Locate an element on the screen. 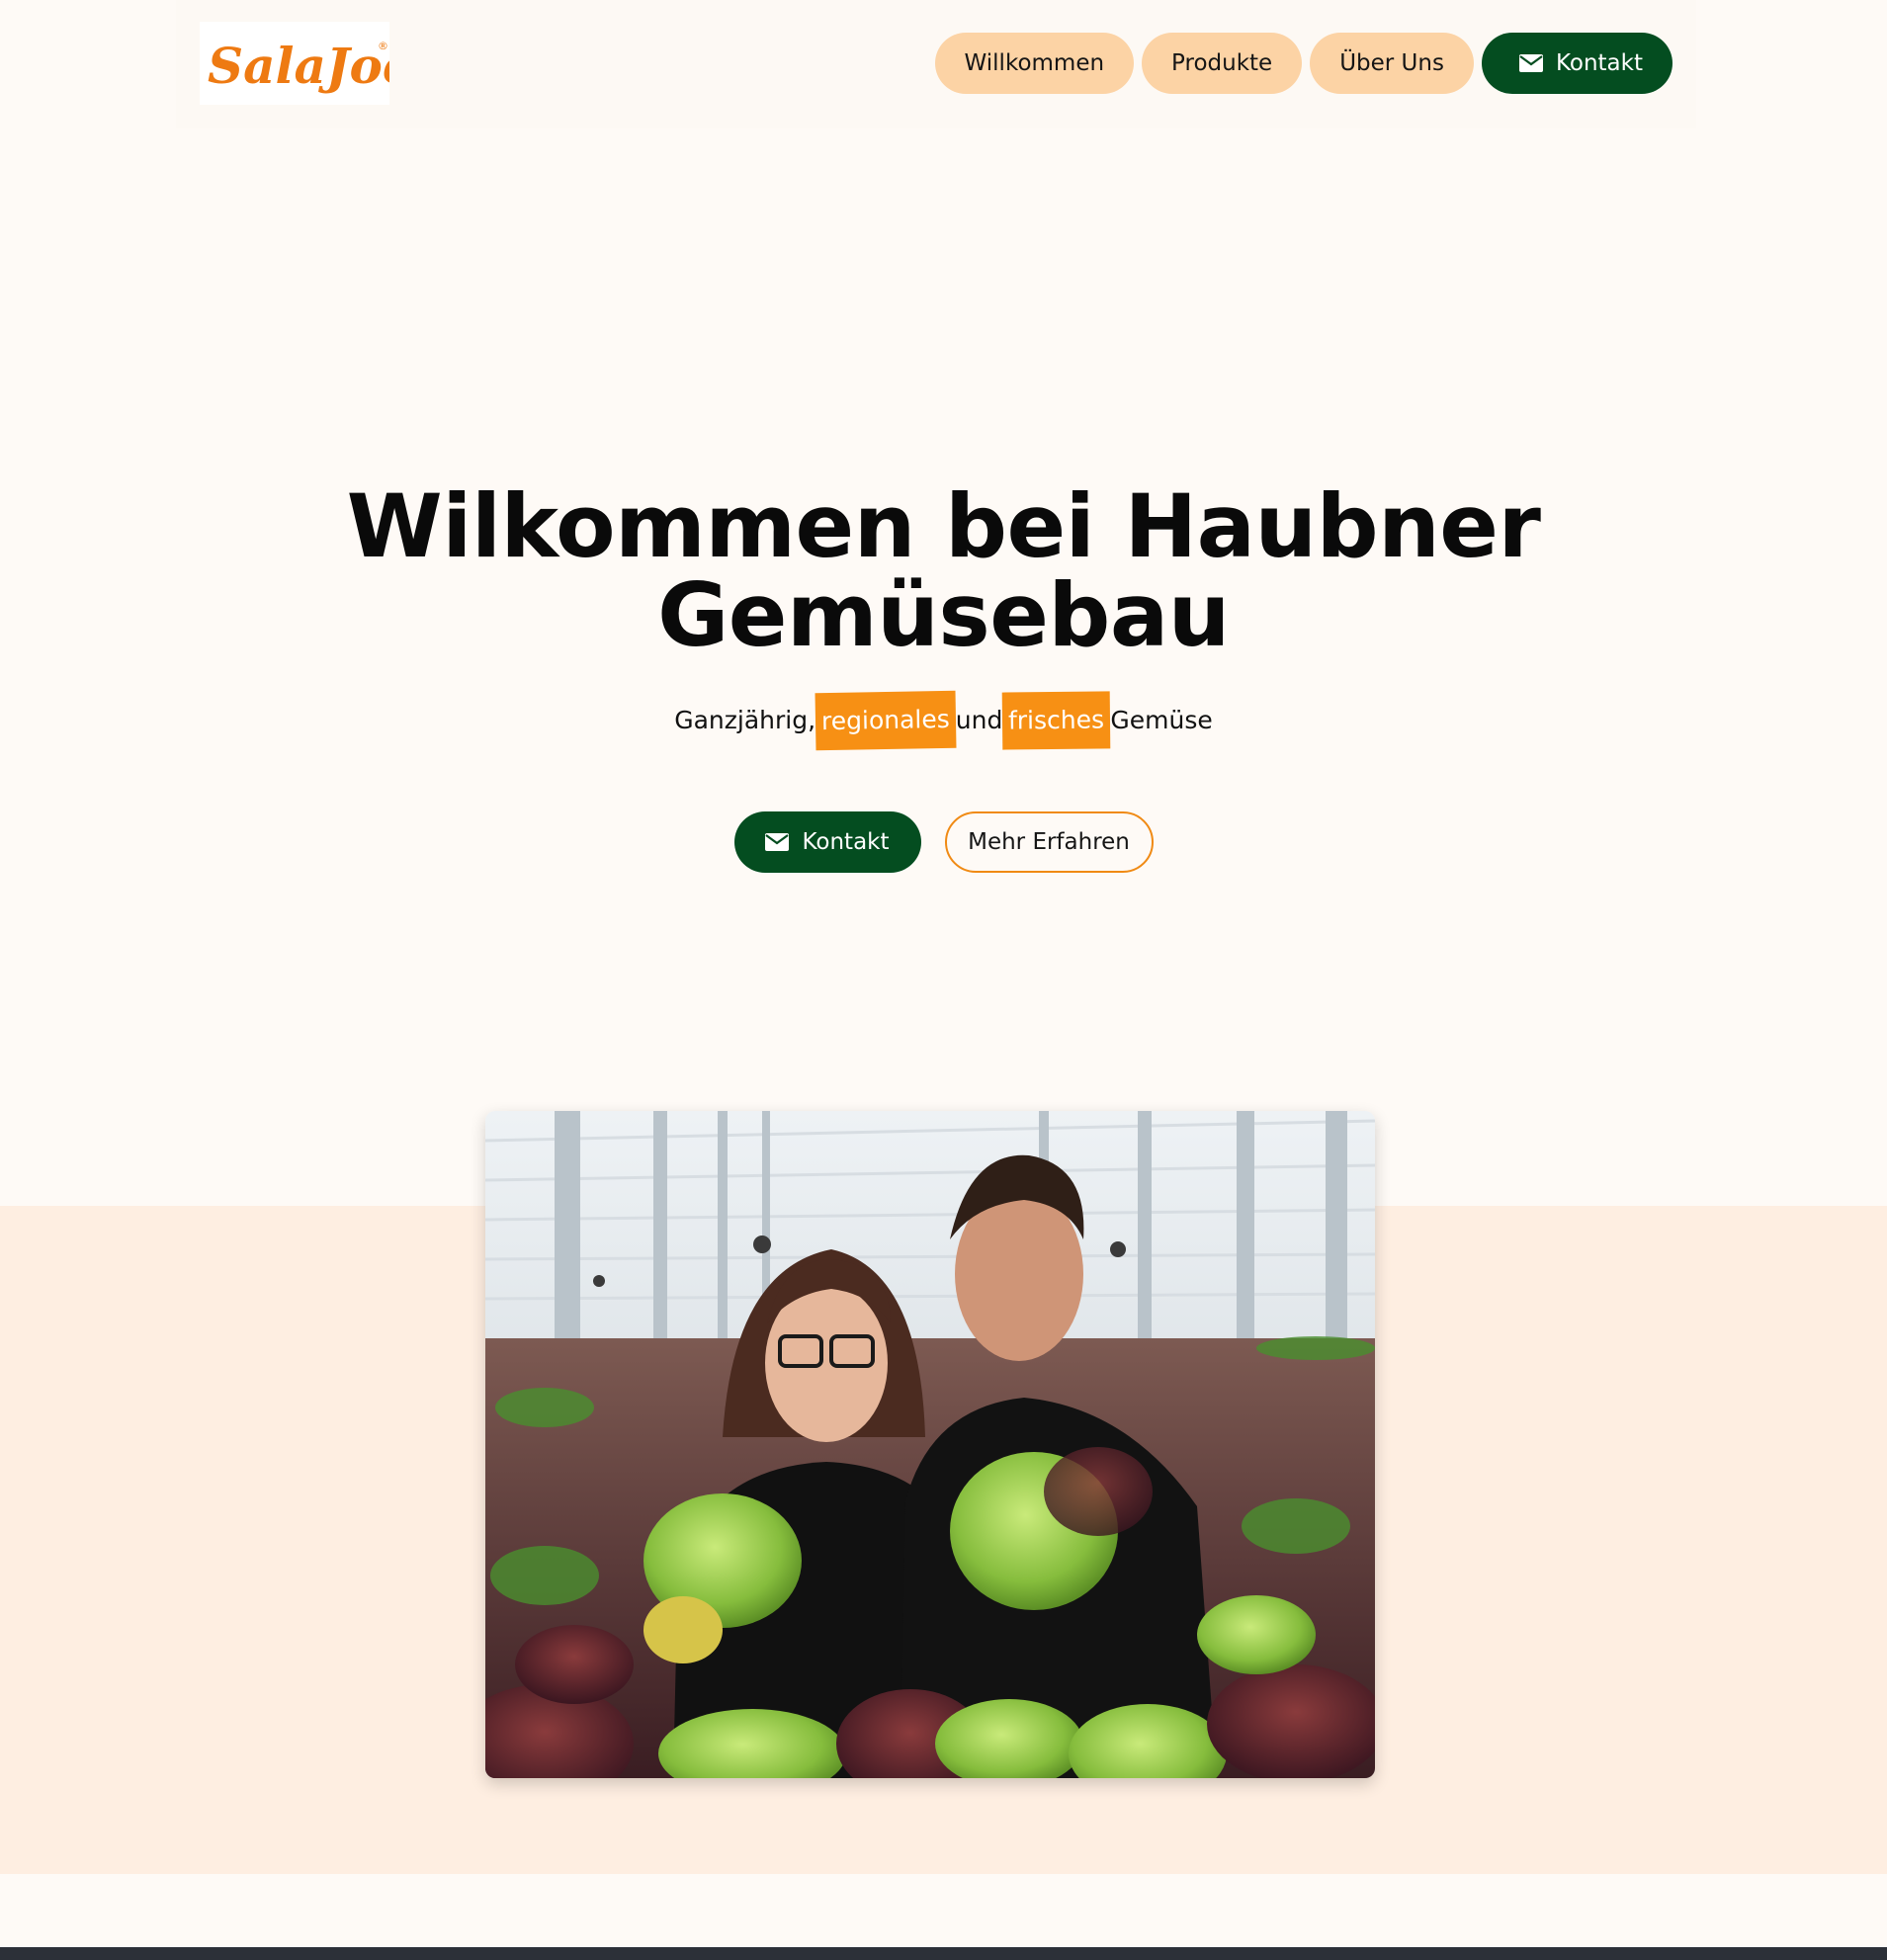 The width and height of the screenshot is (1887, 1960). contact-button: Kontakt is located at coordinates (827, 842).